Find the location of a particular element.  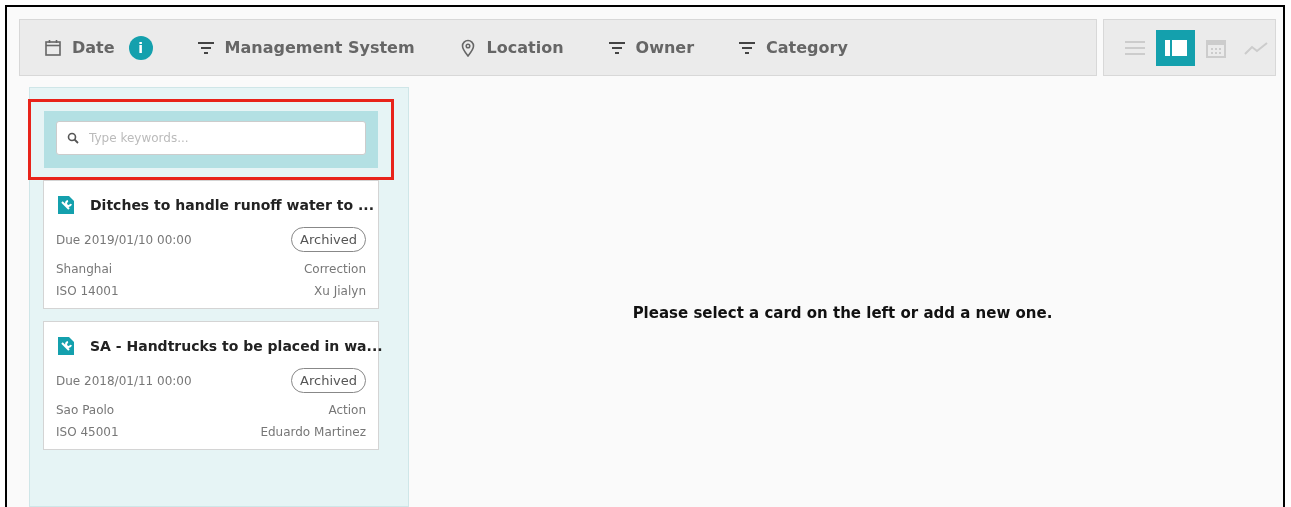

calendar-icon is located at coordinates (53, 47).